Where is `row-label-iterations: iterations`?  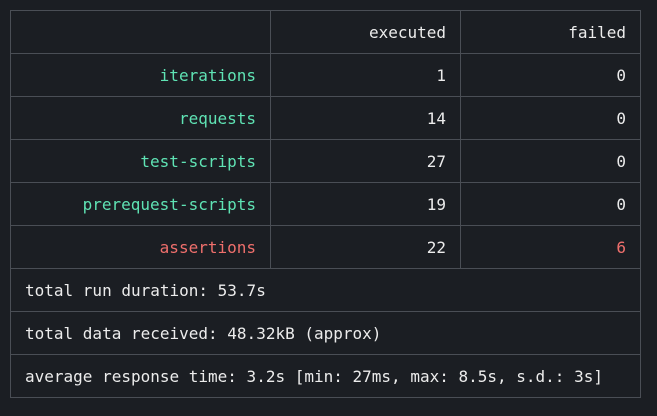 row-label-iterations: iterations is located at coordinates (140, 75).